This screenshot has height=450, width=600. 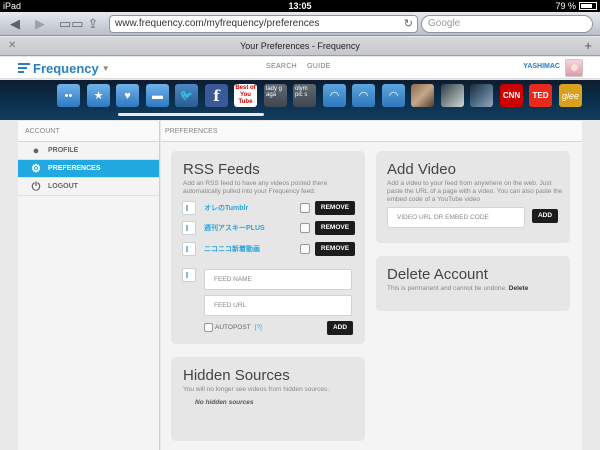 I want to click on section-header: PREFERENCES, so click(x=371, y=131).